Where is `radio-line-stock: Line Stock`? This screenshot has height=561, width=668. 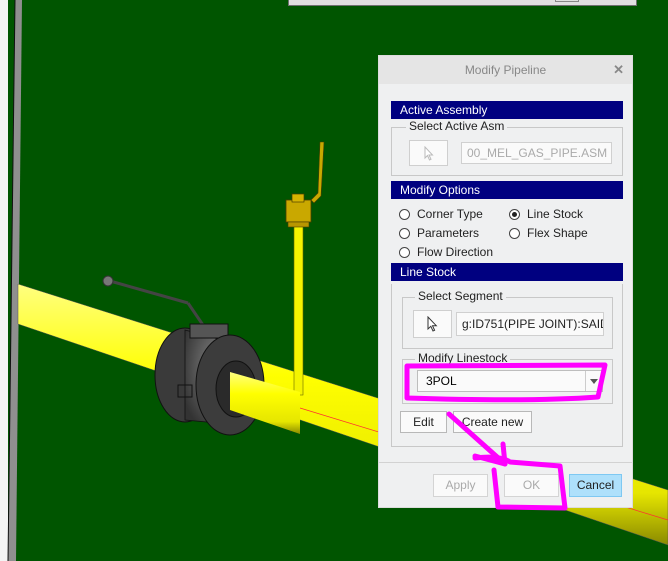 radio-line-stock: Line Stock is located at coordinates (546, 214).